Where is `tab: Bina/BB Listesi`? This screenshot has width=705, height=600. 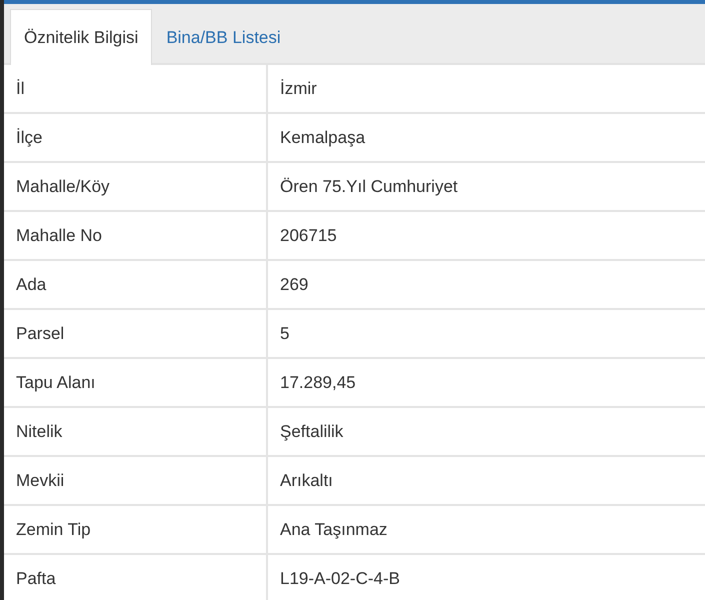
tab: Bina/BB Listesi is located at coordinates (223, 37).